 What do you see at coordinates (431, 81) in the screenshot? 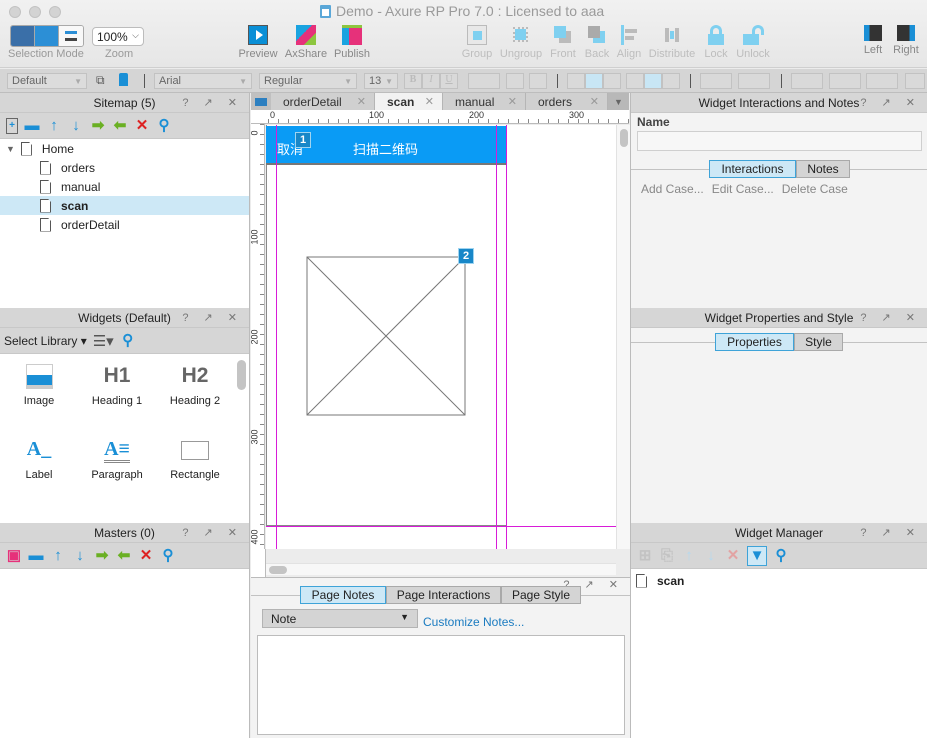
I see `italic-button: I` at bounding box center [431, 81].